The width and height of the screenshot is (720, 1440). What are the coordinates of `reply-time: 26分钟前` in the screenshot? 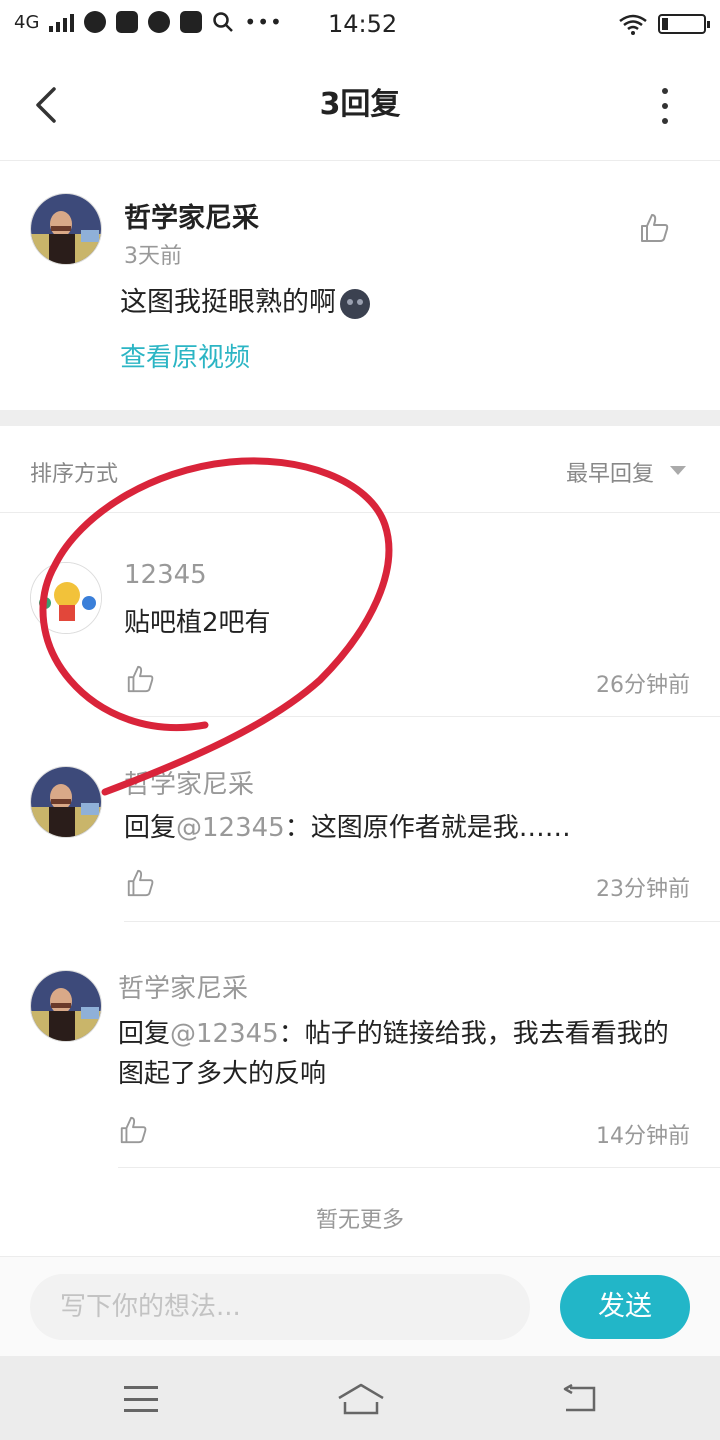 It's located at (643, 685).